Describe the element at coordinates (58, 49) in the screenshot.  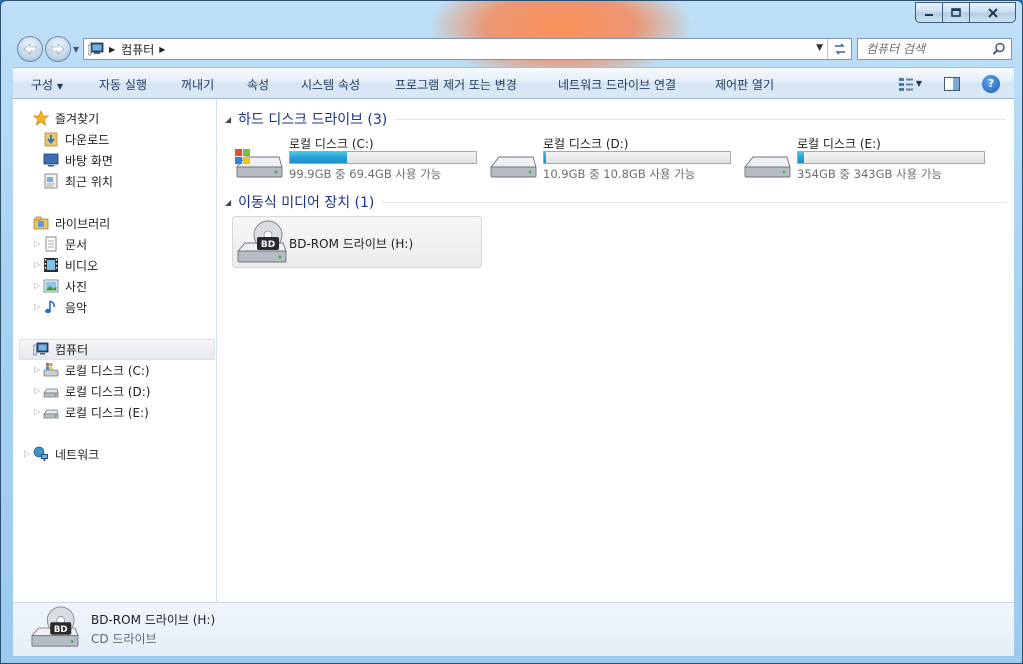
I see `forward-button` at that location.